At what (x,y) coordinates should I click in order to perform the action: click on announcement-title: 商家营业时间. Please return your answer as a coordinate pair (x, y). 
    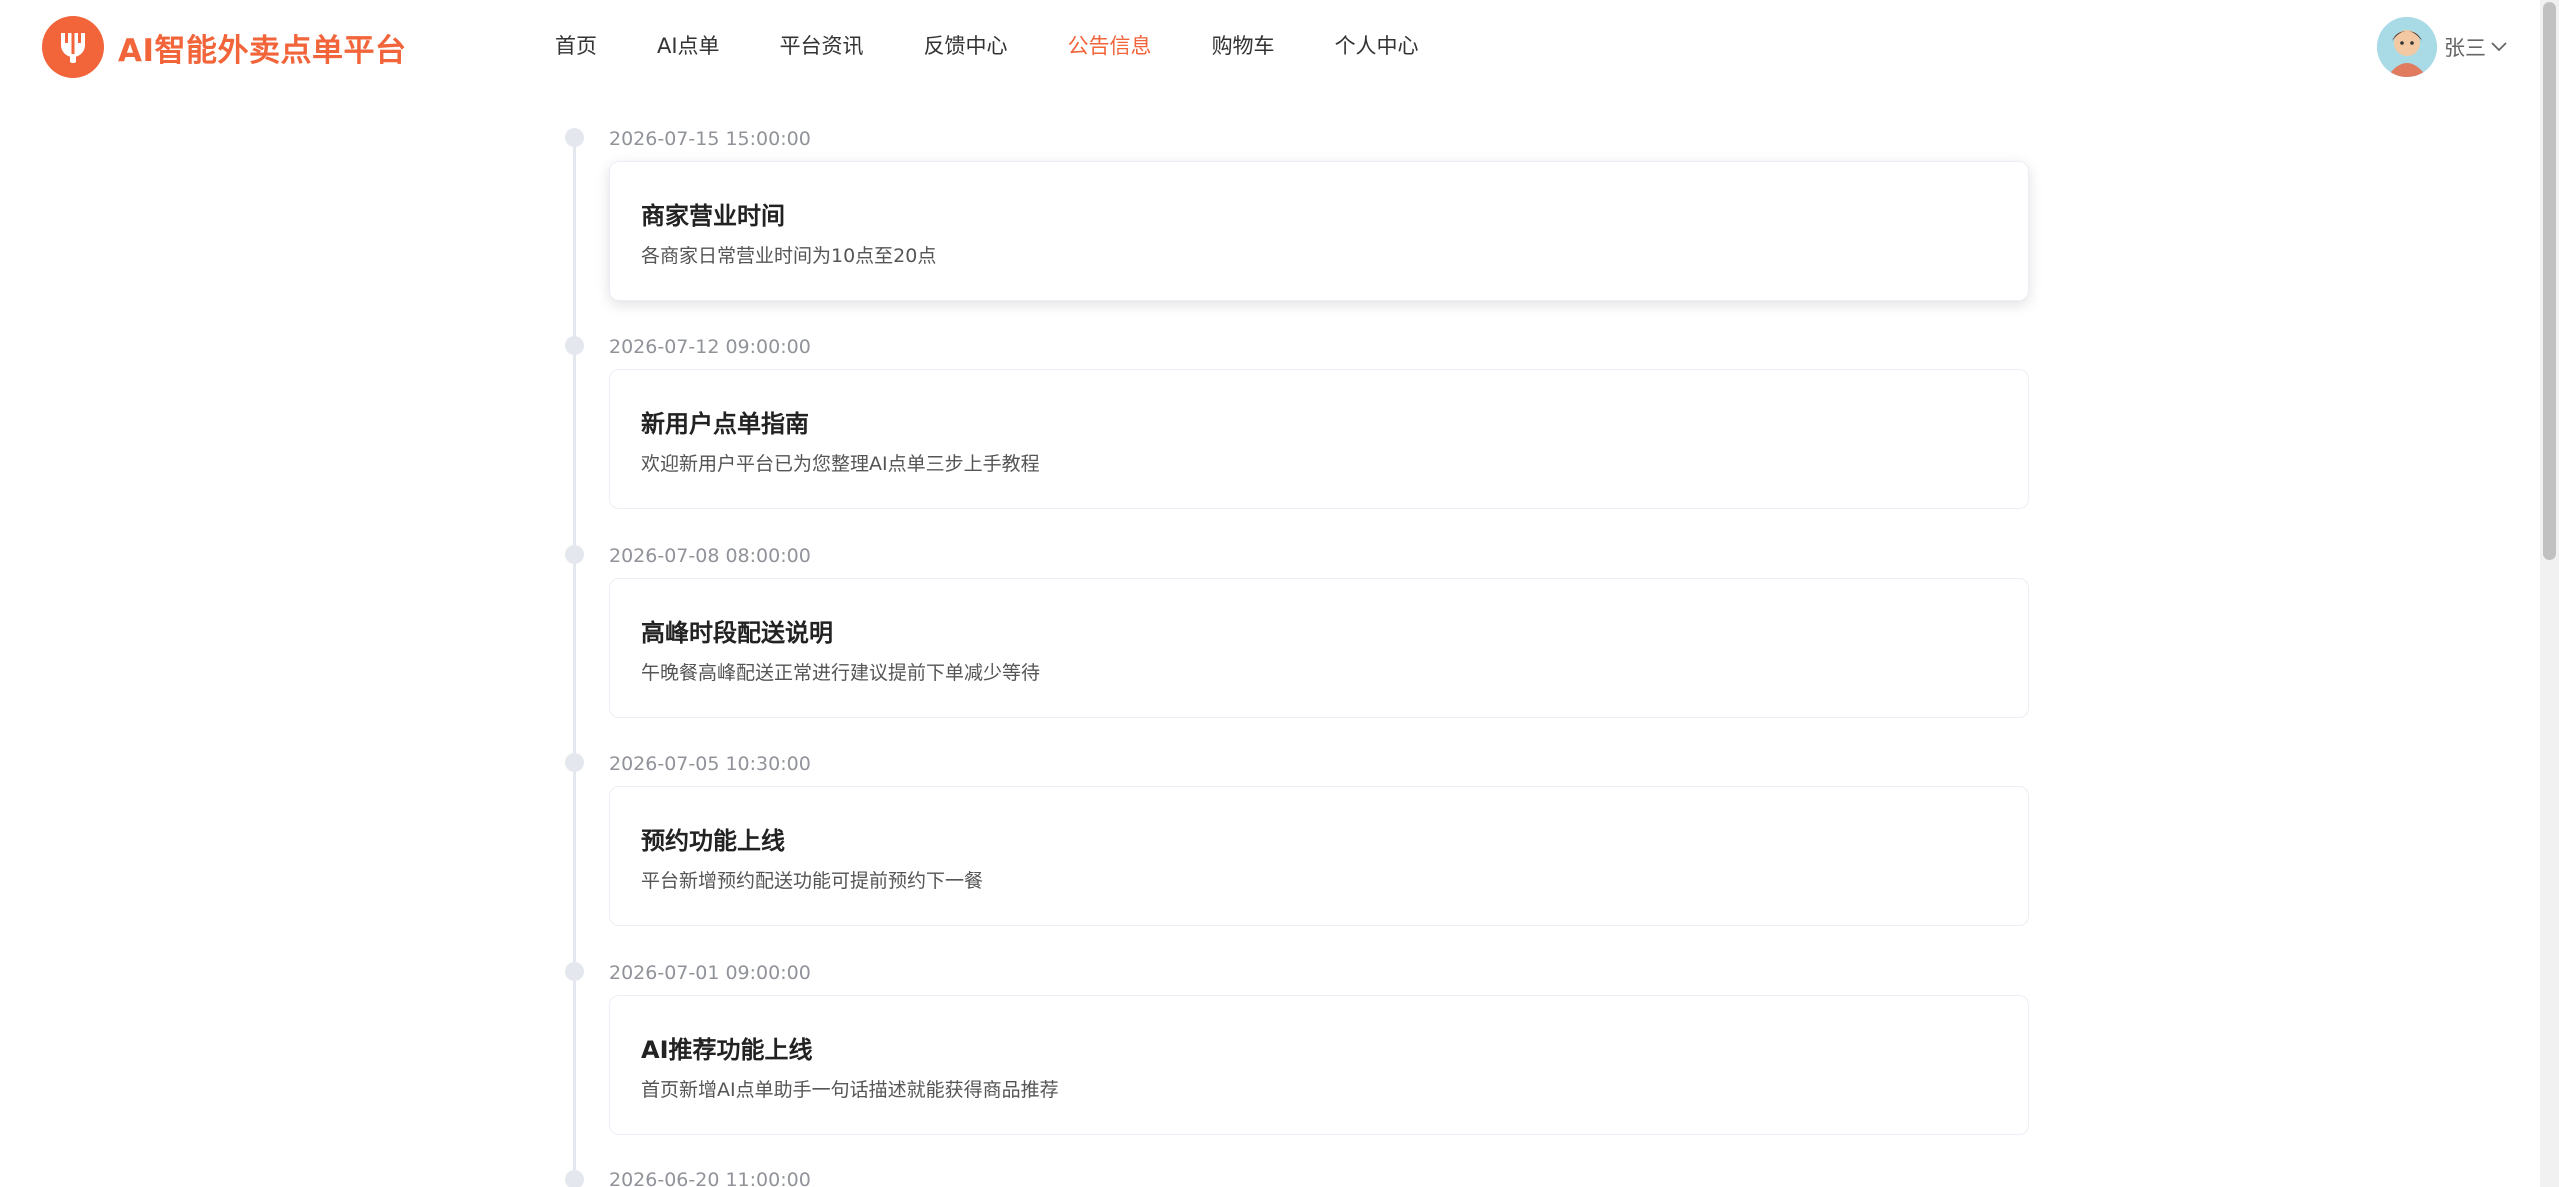
    Looking at the image, I should click on (713, 216).